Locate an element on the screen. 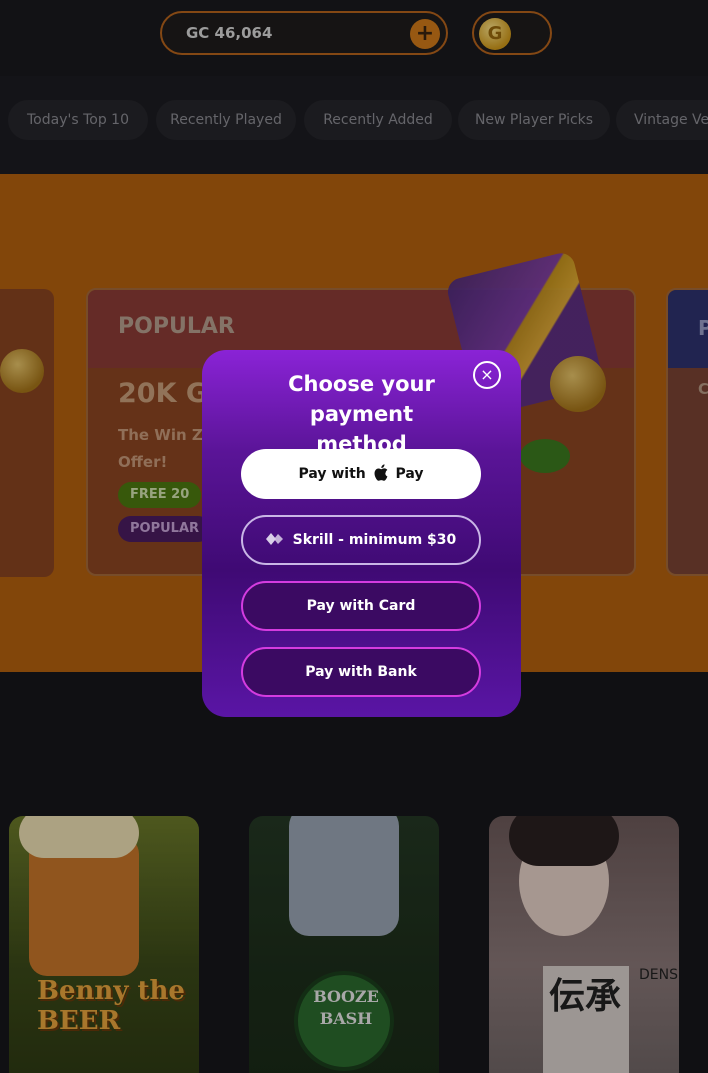  apple-pay-prefix: Pay with is located at coordinates (332, 474).